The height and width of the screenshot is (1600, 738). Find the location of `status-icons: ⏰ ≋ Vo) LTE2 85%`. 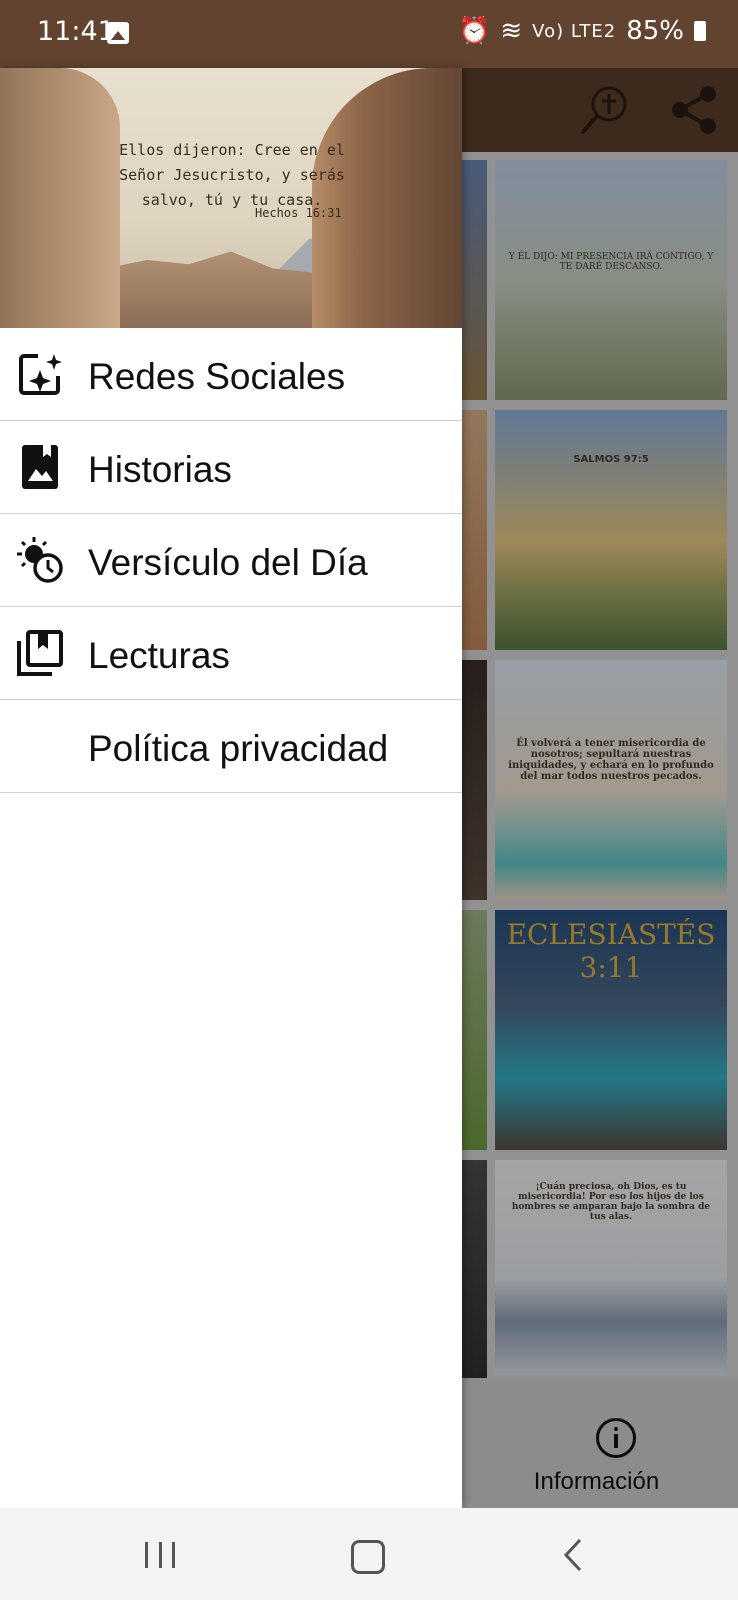

status-icons: ⏰ ≋ Vo) LTE2 85% is located at coordinates (582, 31).